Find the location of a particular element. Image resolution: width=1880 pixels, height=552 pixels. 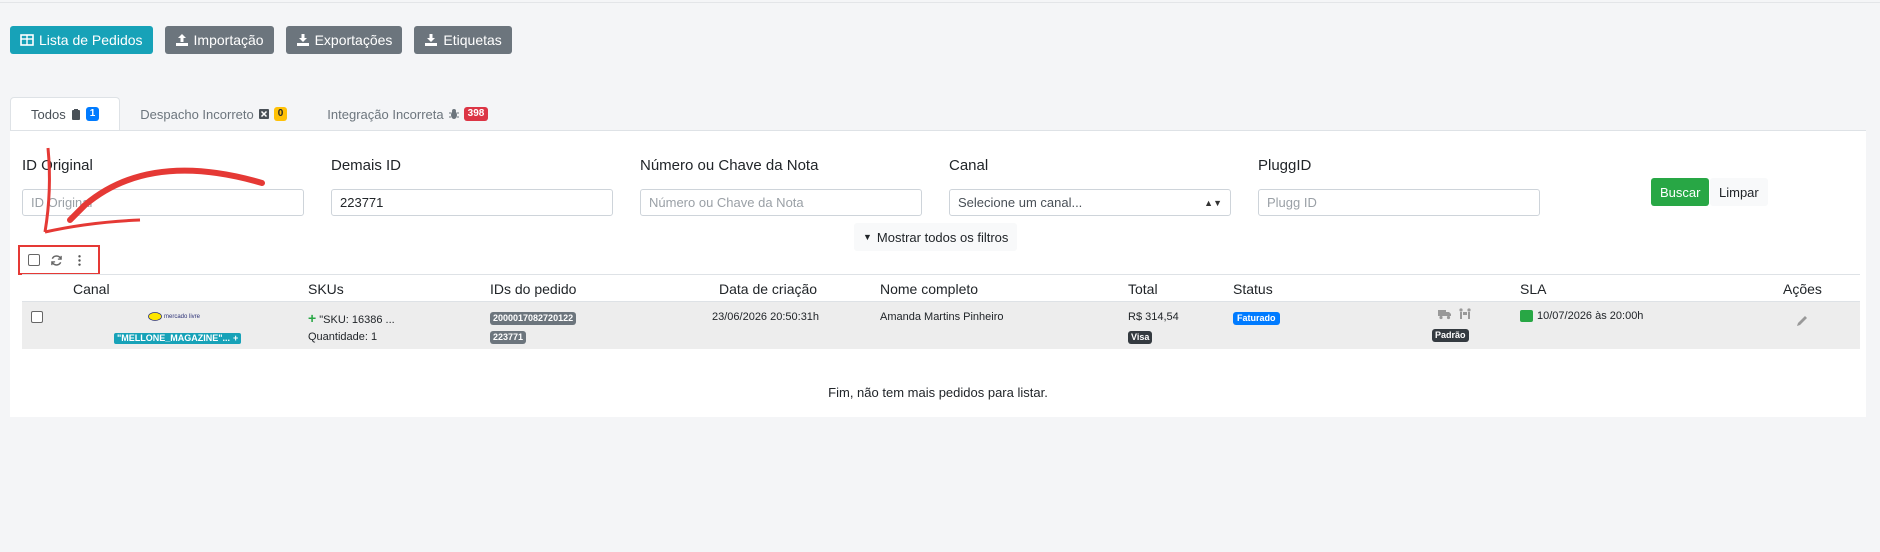

select-arrows-icon: ▲▼ is located at coordinates (1213, 202).